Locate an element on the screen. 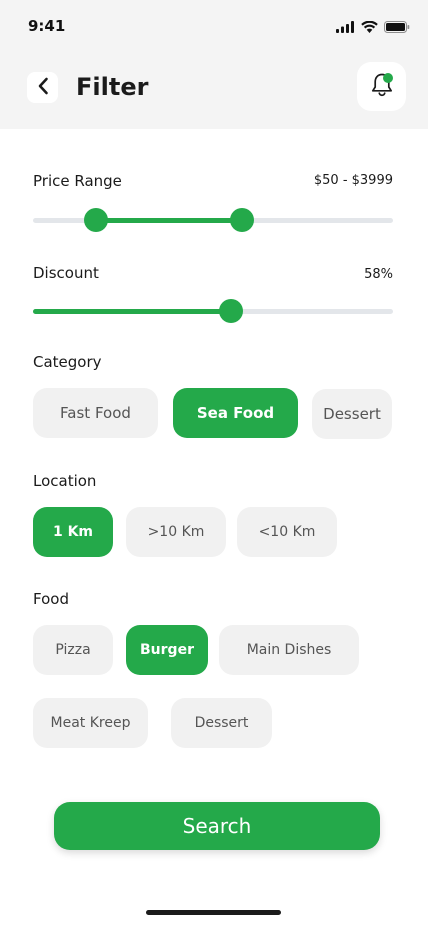 The height and width of the screenshot is (926, 428). signal-icon is located at coordinates (345, 27).